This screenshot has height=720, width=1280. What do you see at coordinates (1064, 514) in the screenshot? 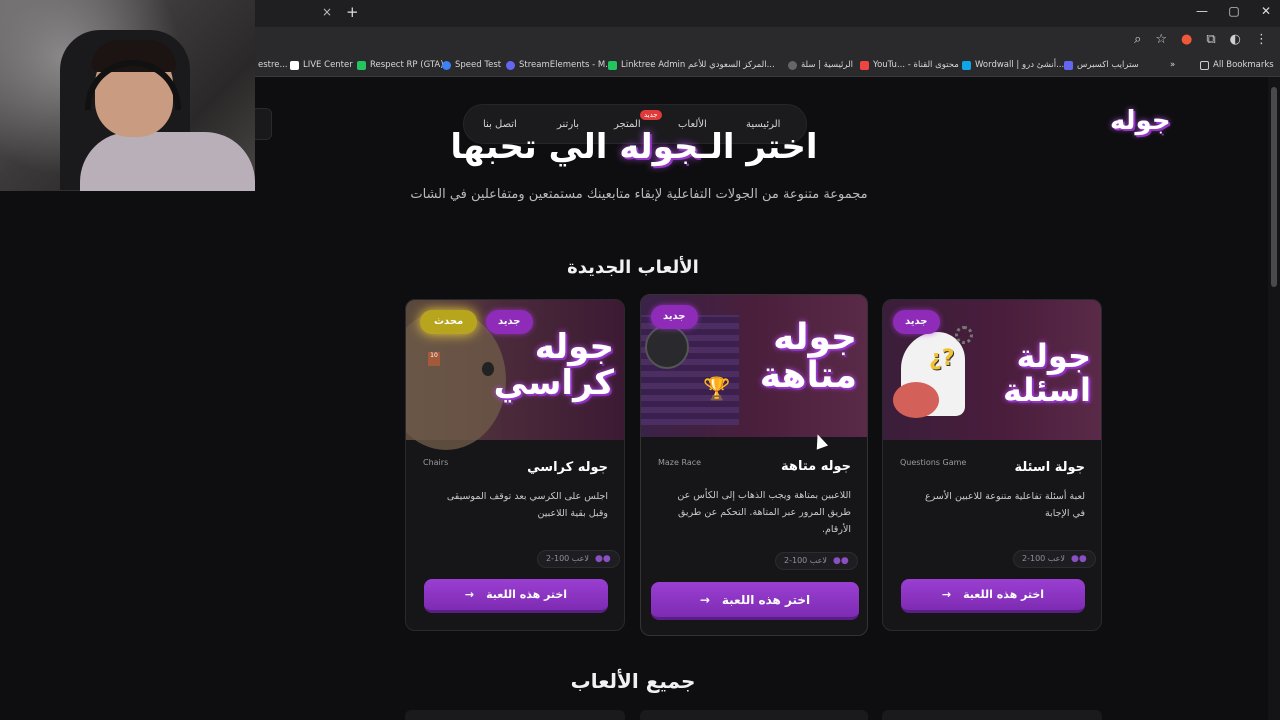
I see `desc-line: في الإجابة` at bounding box center [1064, 514].